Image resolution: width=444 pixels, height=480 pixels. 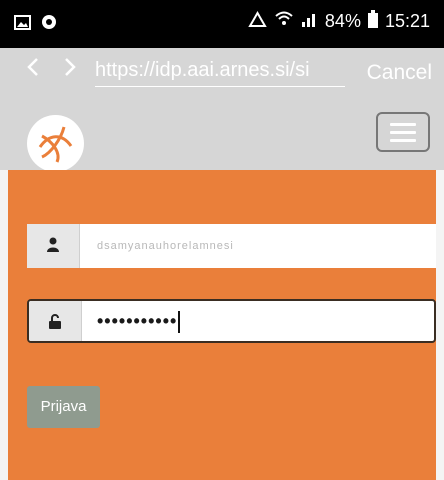 I want to click on username-field-group: dsamyanauhorelamnesi, so click(x=231, y=246).